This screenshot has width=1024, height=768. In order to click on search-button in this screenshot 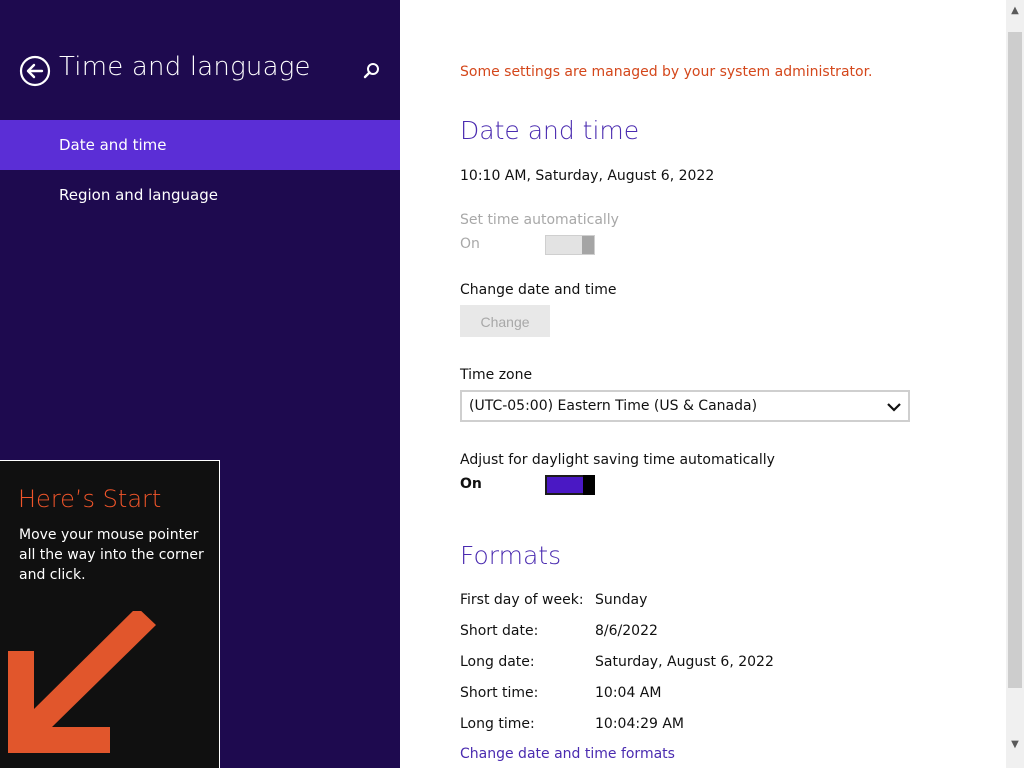, I will do `click(371, 71)`.